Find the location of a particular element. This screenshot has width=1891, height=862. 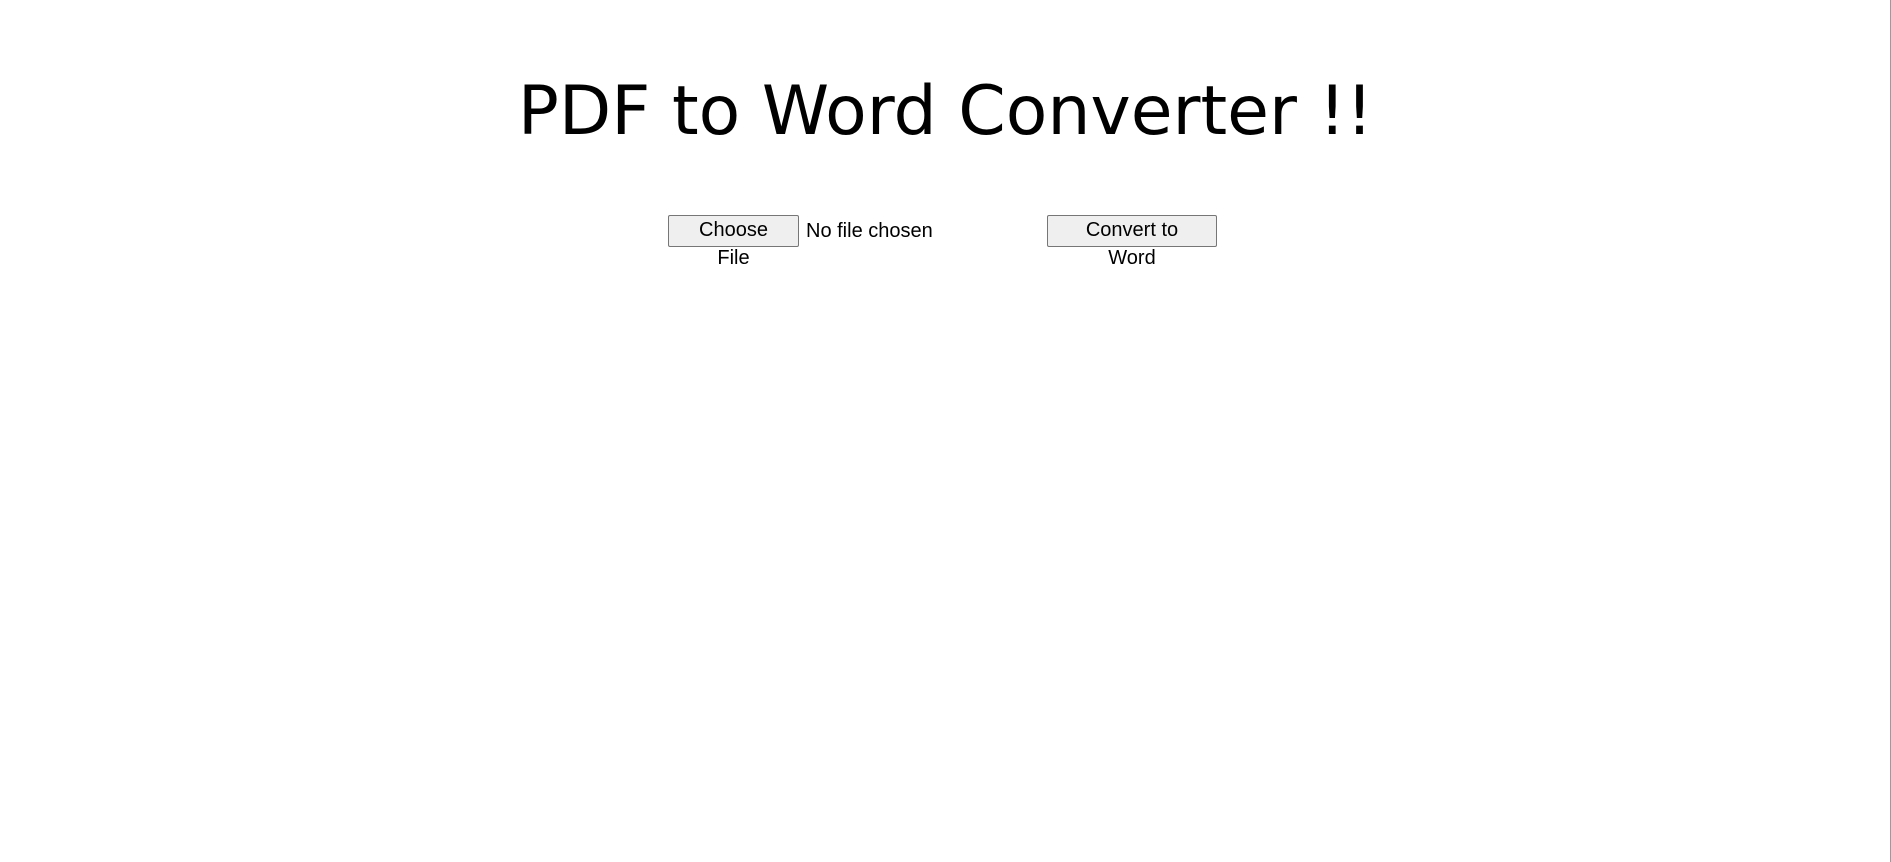

convert-to-word-button: Convert to Word is located at coordinates (1132, 242).